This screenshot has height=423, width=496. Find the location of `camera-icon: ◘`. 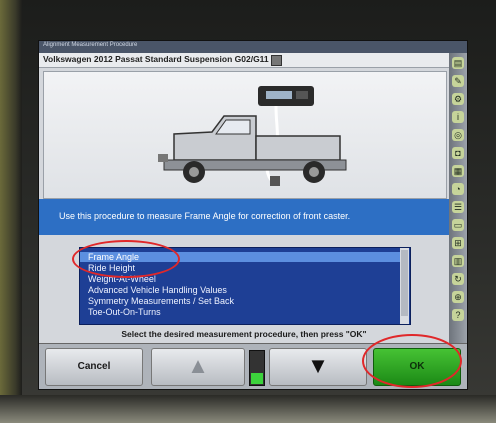

camera-icon: ◘ is located at coordinates (458, 153).